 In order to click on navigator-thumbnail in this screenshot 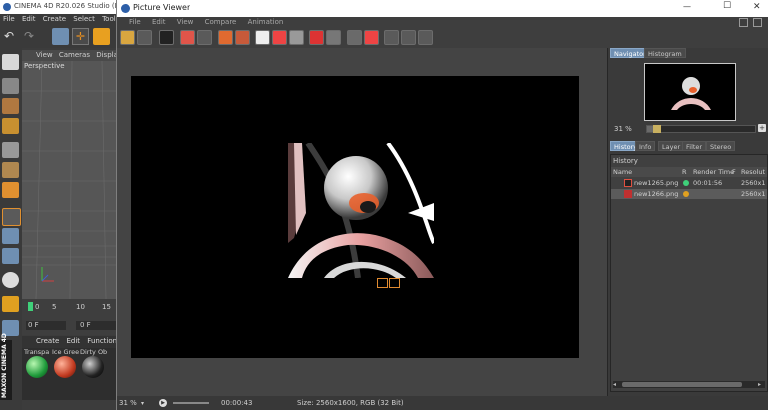, I will do `click(691, 93)`.